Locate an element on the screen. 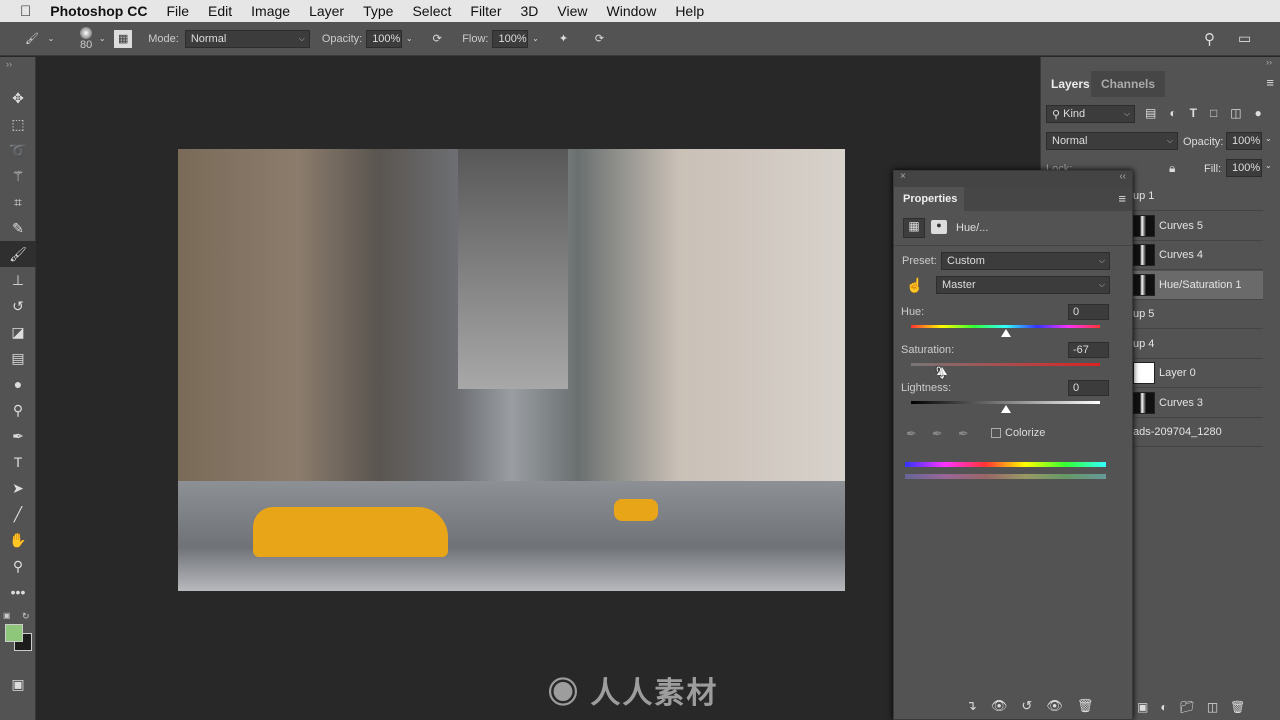 This screenshot has height=720, width=1280. filter-shape-icon: □ is located at coordinates (1213, 113).